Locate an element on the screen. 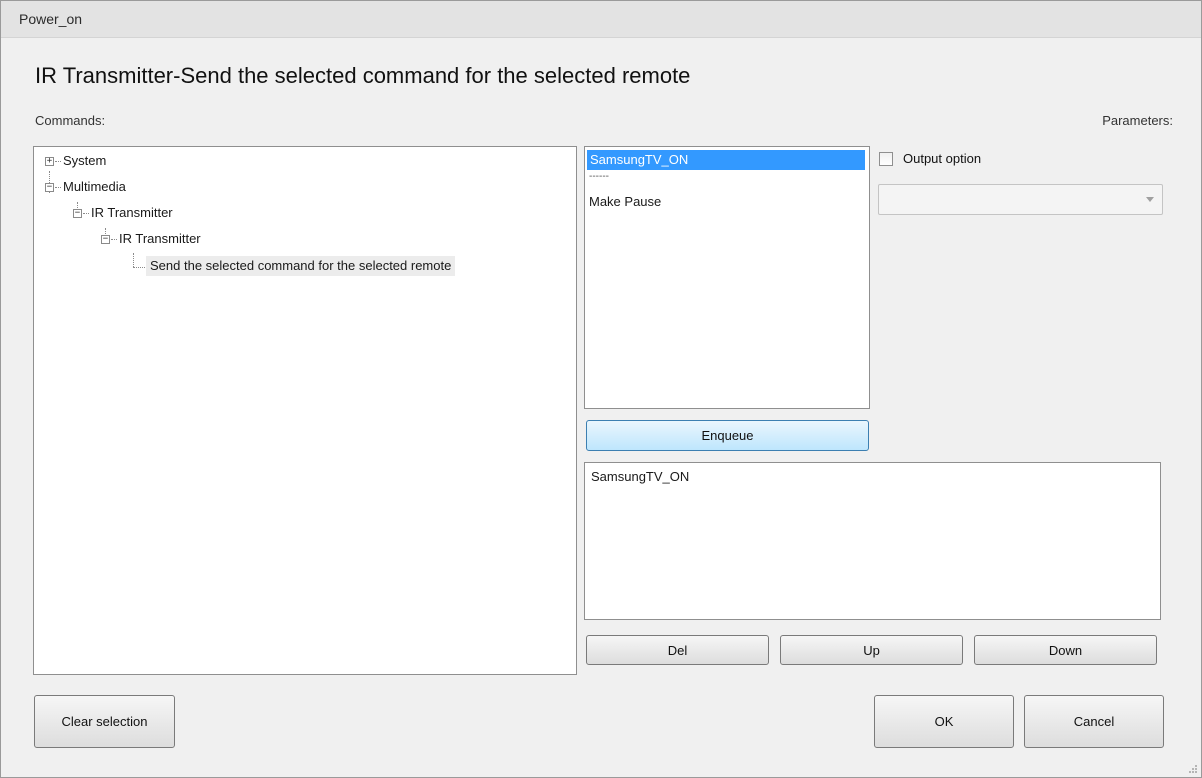 This screenshot has height=778, width=1202. output-option-label: Output option is located at coordinates (942, 158).